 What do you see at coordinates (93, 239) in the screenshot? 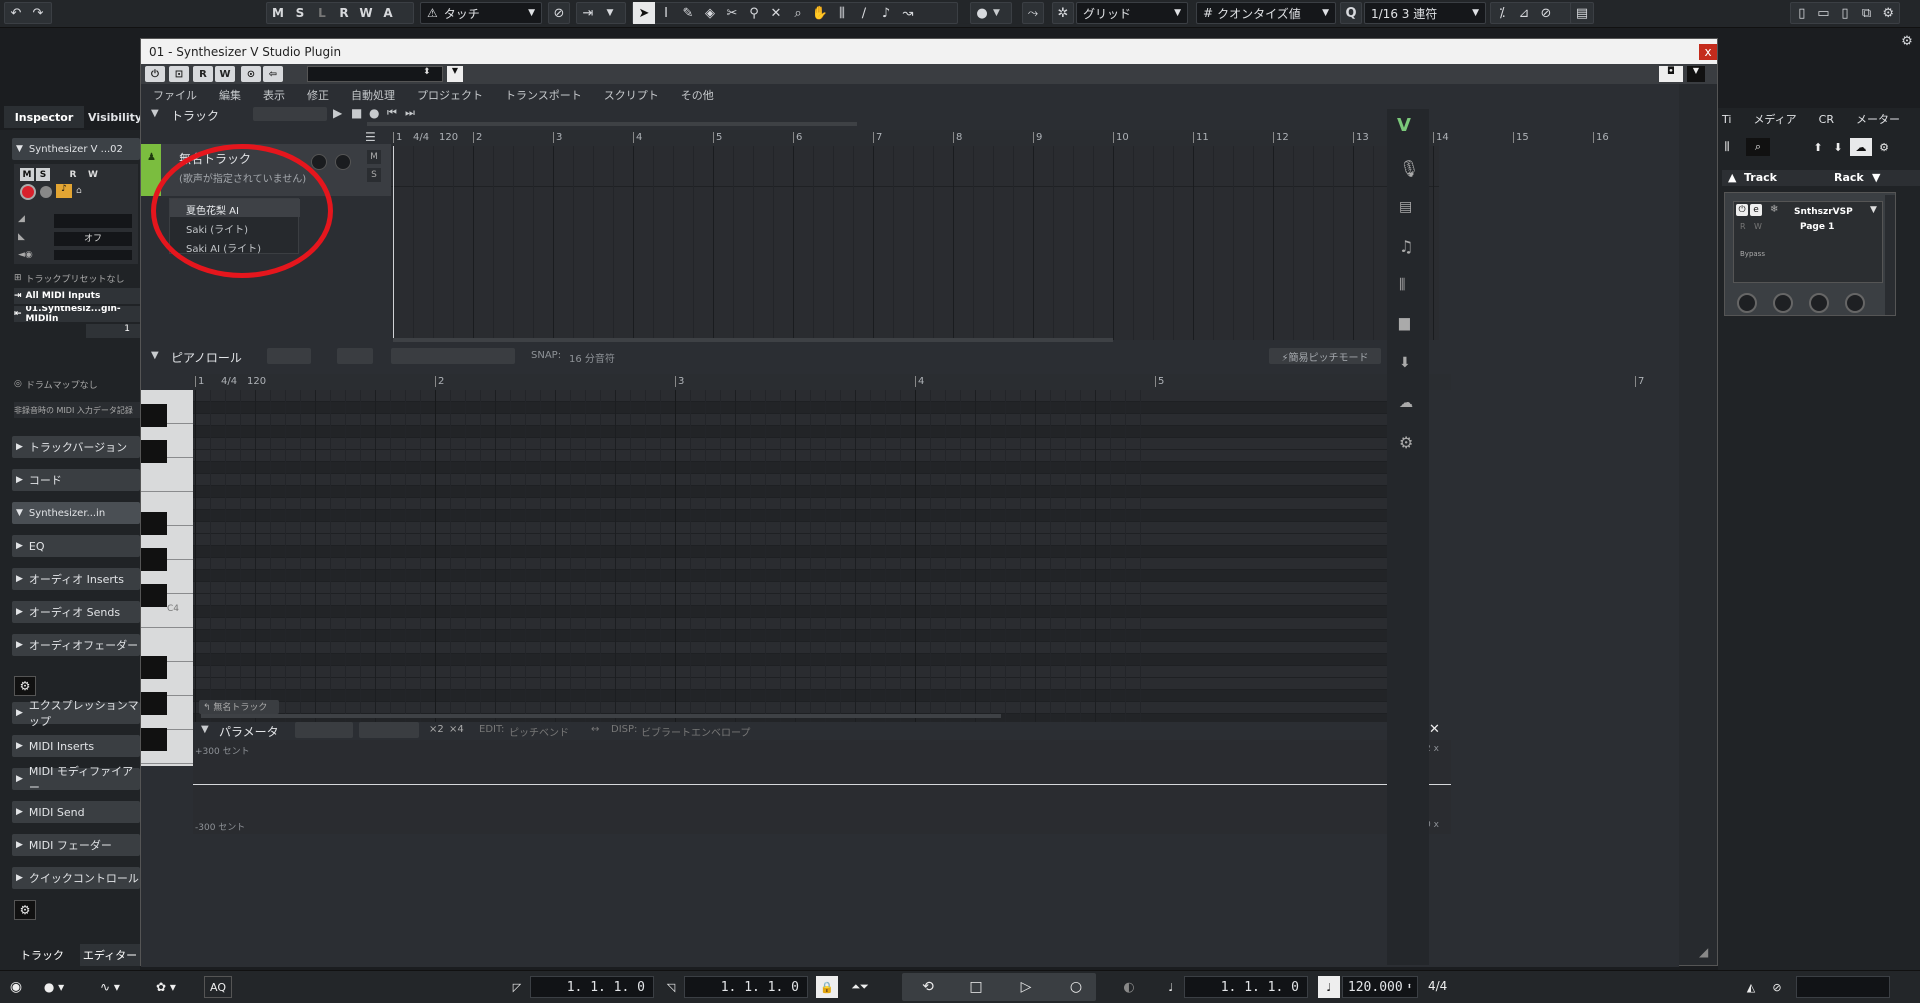
I see `pan-slider: オフ` at bounding box center [93, 239].